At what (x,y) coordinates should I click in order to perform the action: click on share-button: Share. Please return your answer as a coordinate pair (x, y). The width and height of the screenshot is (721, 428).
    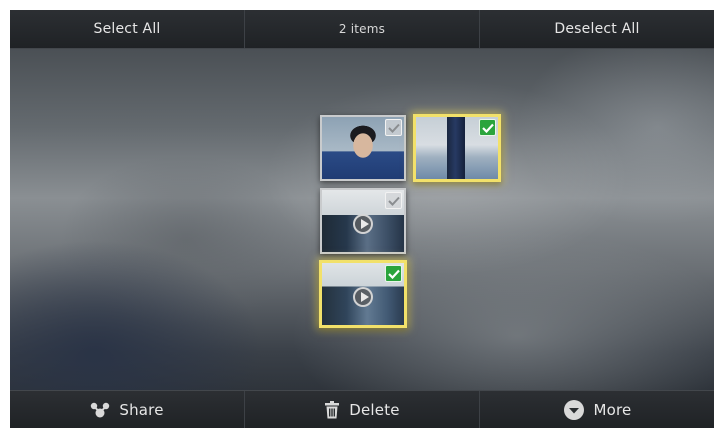
    Looking at the image, I should click on (127, 409).